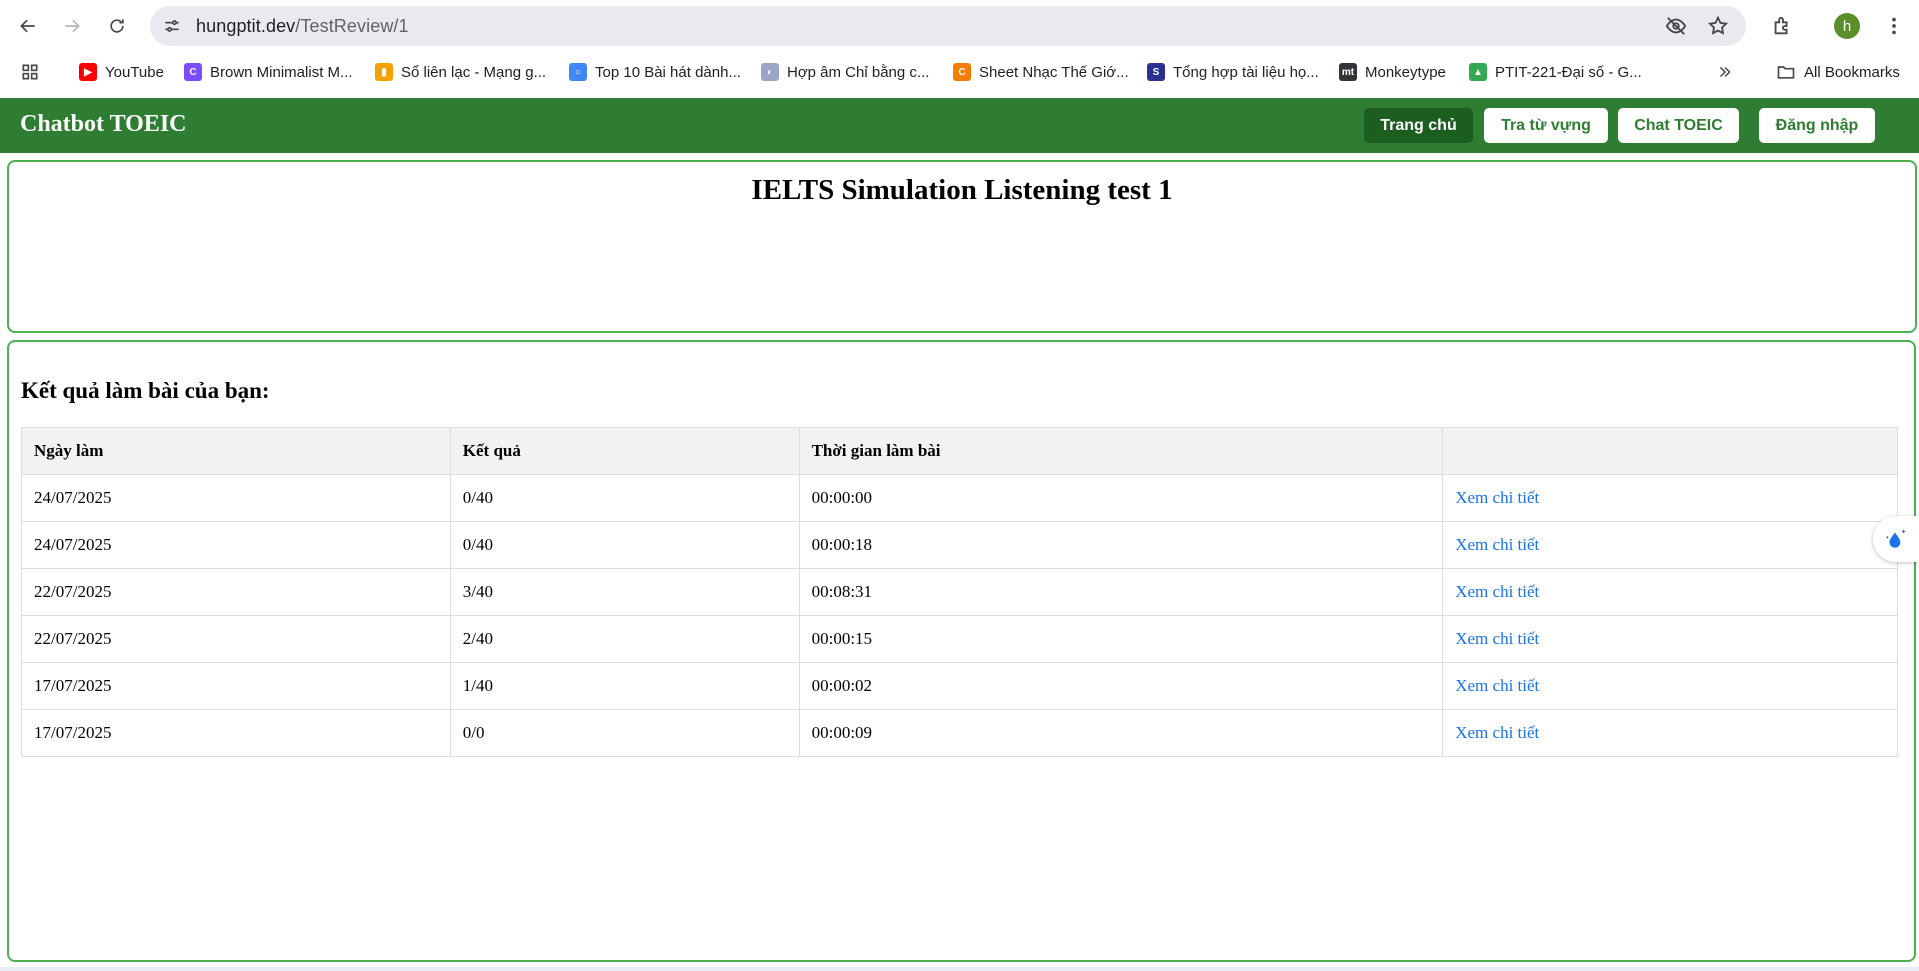 Image resolution: width=1919 pixels, height=971 pixels. I want to click on profile-avatar: h, so click(1847, 26).